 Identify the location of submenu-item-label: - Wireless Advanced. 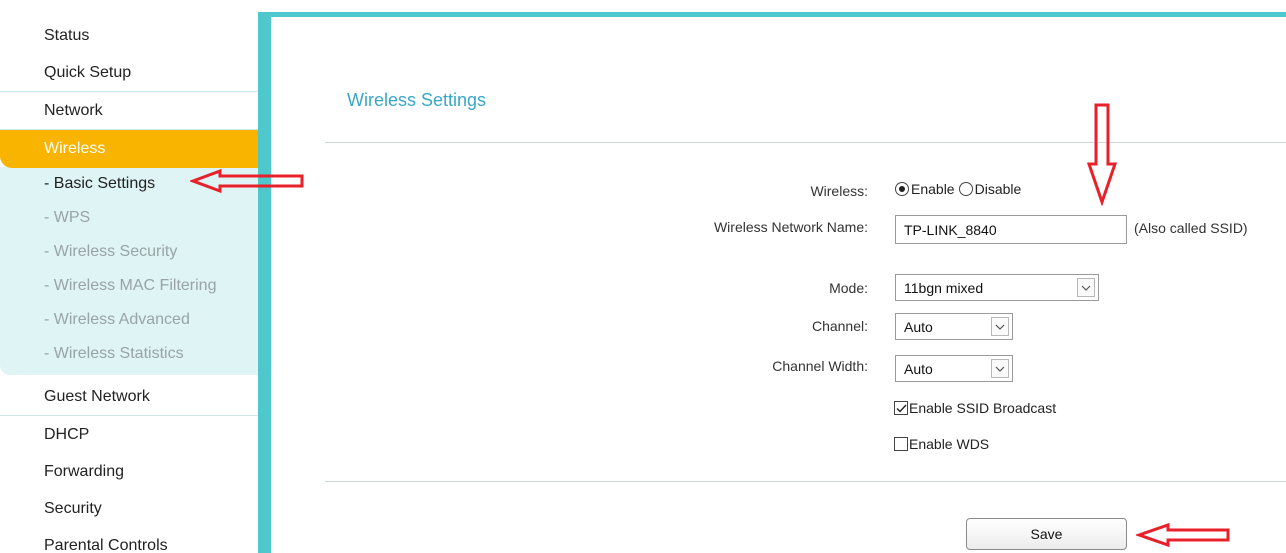
(117, 319).